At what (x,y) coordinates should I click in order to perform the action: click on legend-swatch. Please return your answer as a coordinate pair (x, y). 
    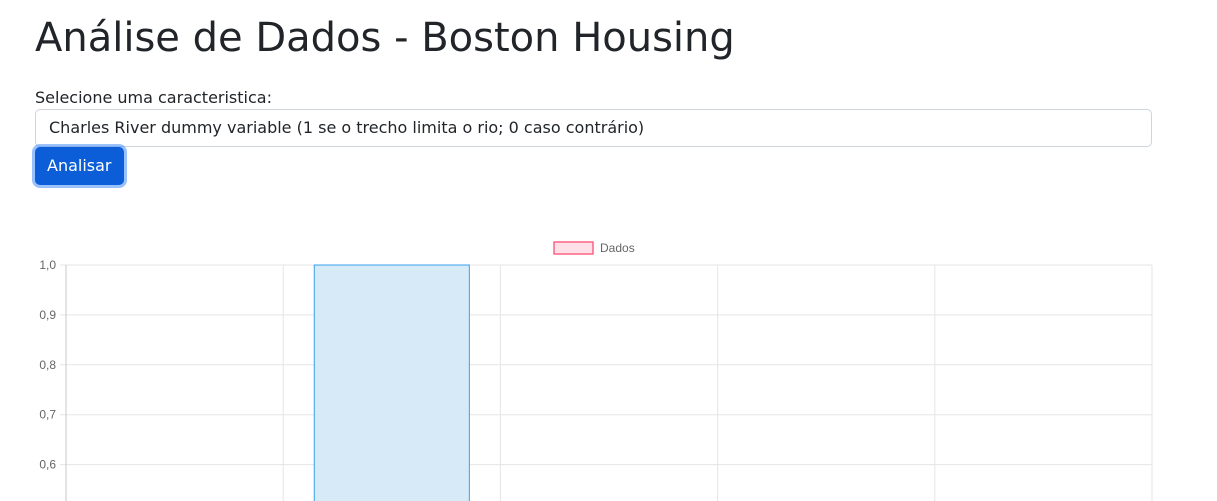
    Looking at the image, I should click on (573, 248).